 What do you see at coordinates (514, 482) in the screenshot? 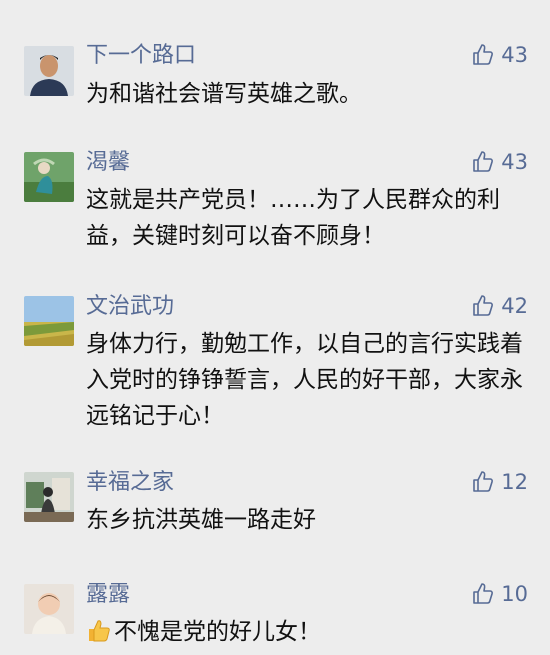
I see `like-count: 12` at bounding box center [514, 482].